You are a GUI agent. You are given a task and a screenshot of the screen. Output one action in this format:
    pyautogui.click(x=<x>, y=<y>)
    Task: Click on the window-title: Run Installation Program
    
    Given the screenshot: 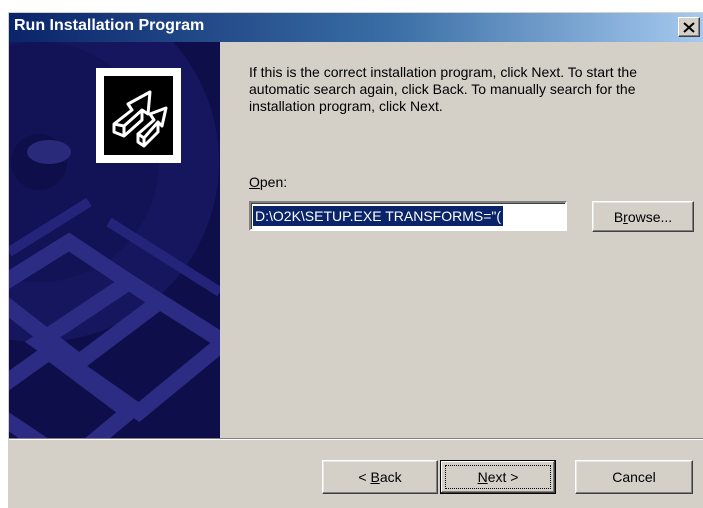 What is the action you would take?
    pyautogui.click(x=109, y=25)
    